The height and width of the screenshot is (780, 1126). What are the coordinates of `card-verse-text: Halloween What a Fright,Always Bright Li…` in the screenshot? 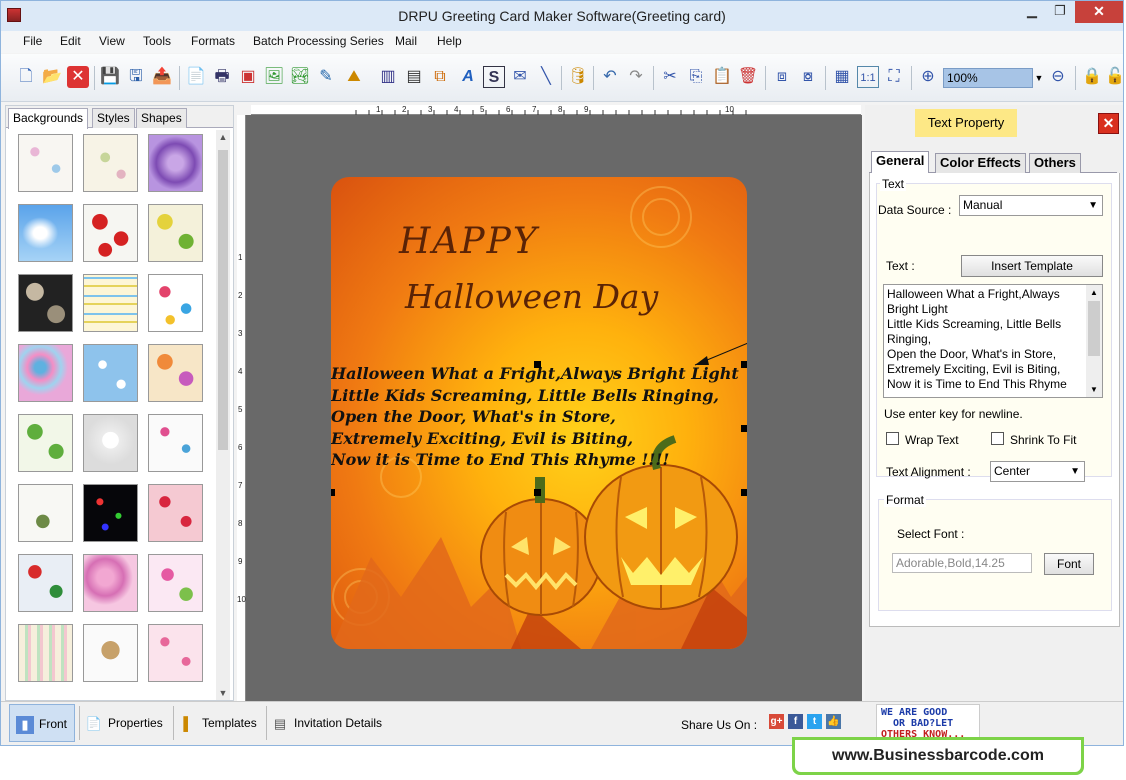 It's located at (539, 417).